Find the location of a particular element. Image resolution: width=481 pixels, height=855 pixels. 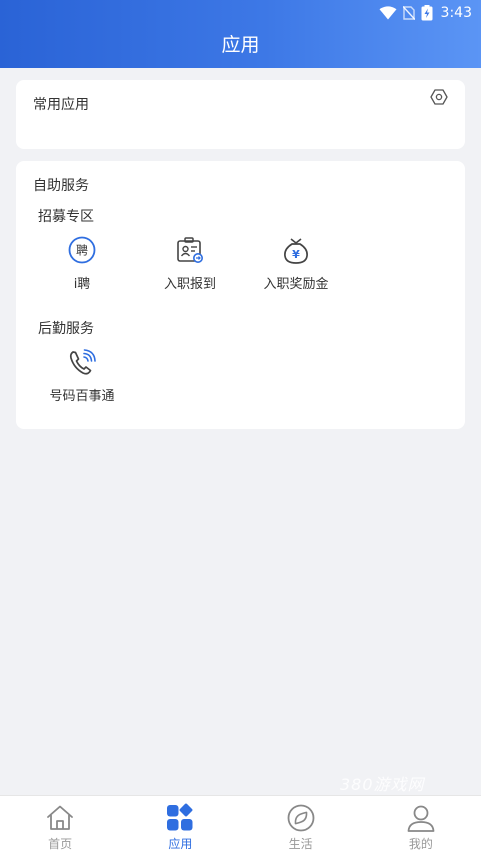

section-title-logistics: 后勤服务 is located at coordinates (66, 329).